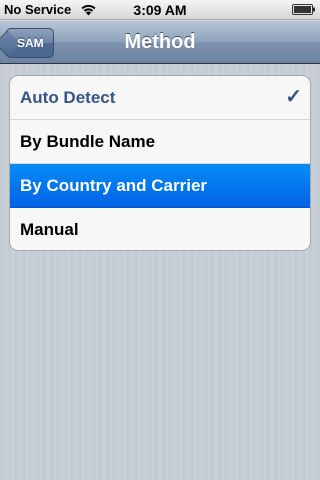 Image resolution: width=320 pixels, height=480 pixels. I want to click on list-item-auto-detect: Auto Detect ✓, so click(160, 98).